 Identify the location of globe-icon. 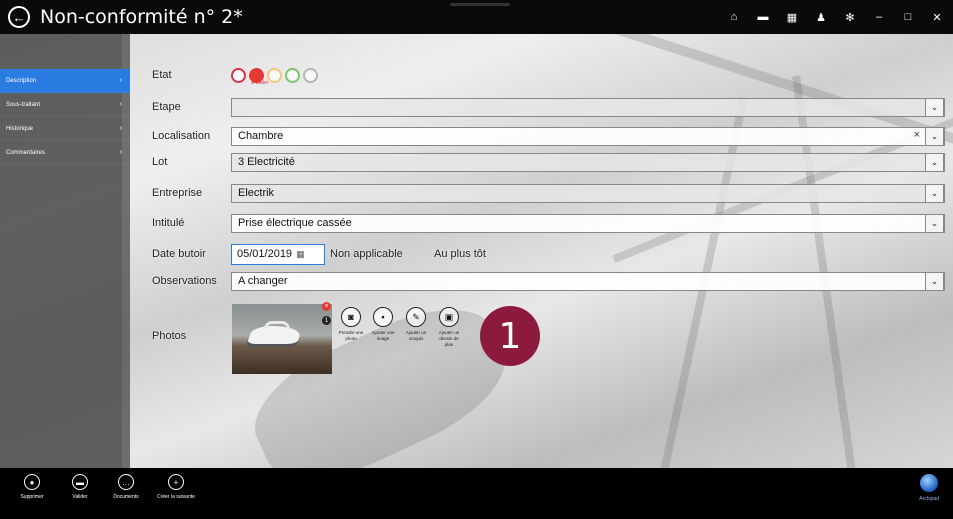
(929, 483).